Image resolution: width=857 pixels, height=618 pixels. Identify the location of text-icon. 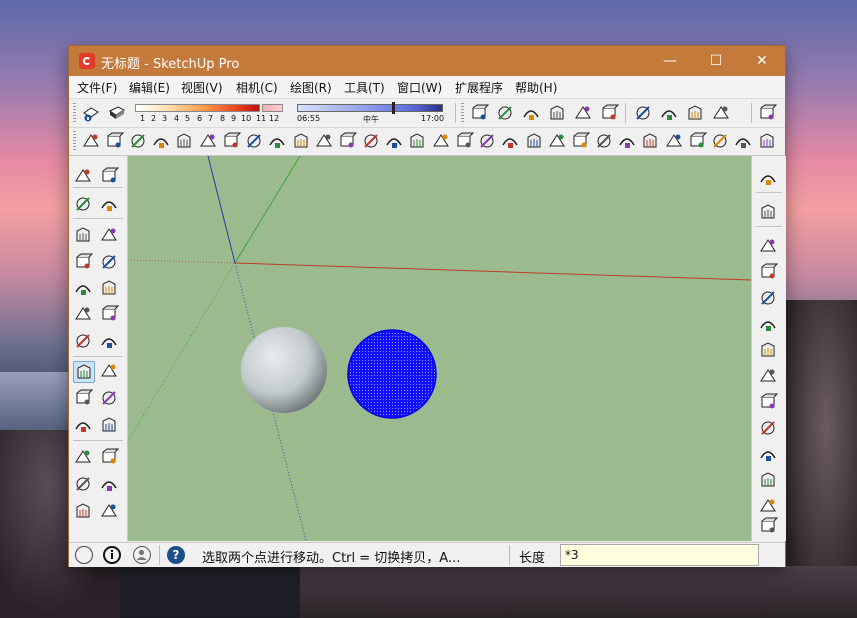
(110, 485).